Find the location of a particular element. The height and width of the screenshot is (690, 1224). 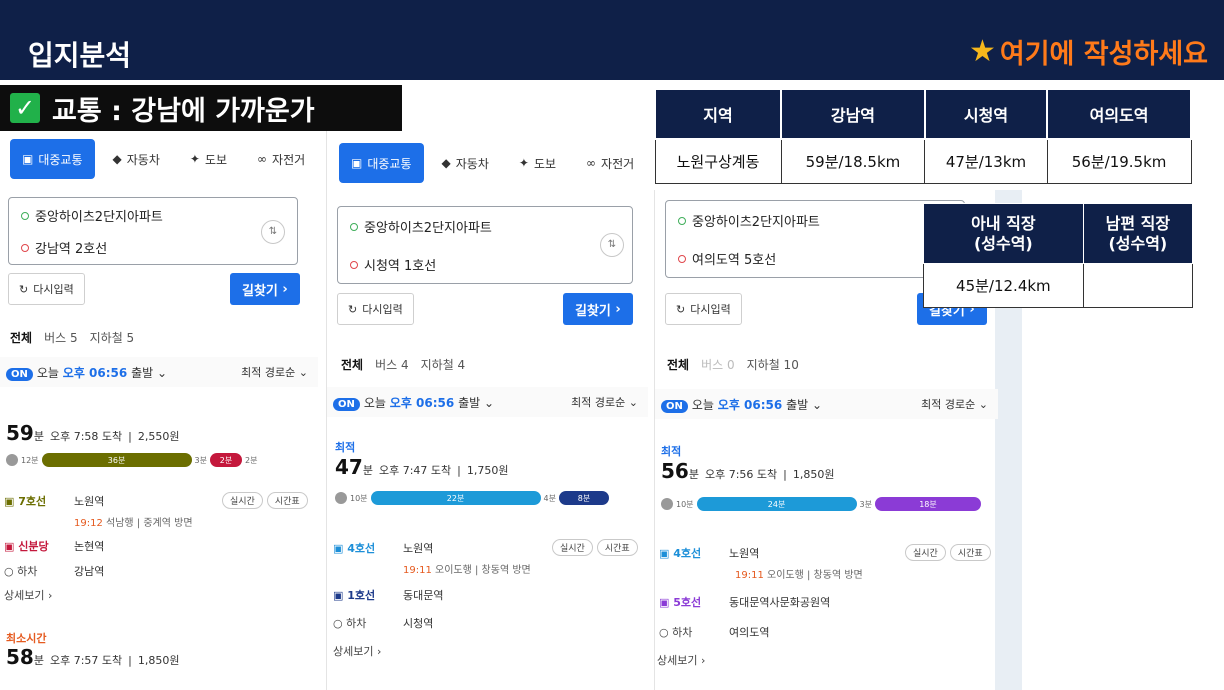

station-name: 강남역 is located at coordinates (89, 571).